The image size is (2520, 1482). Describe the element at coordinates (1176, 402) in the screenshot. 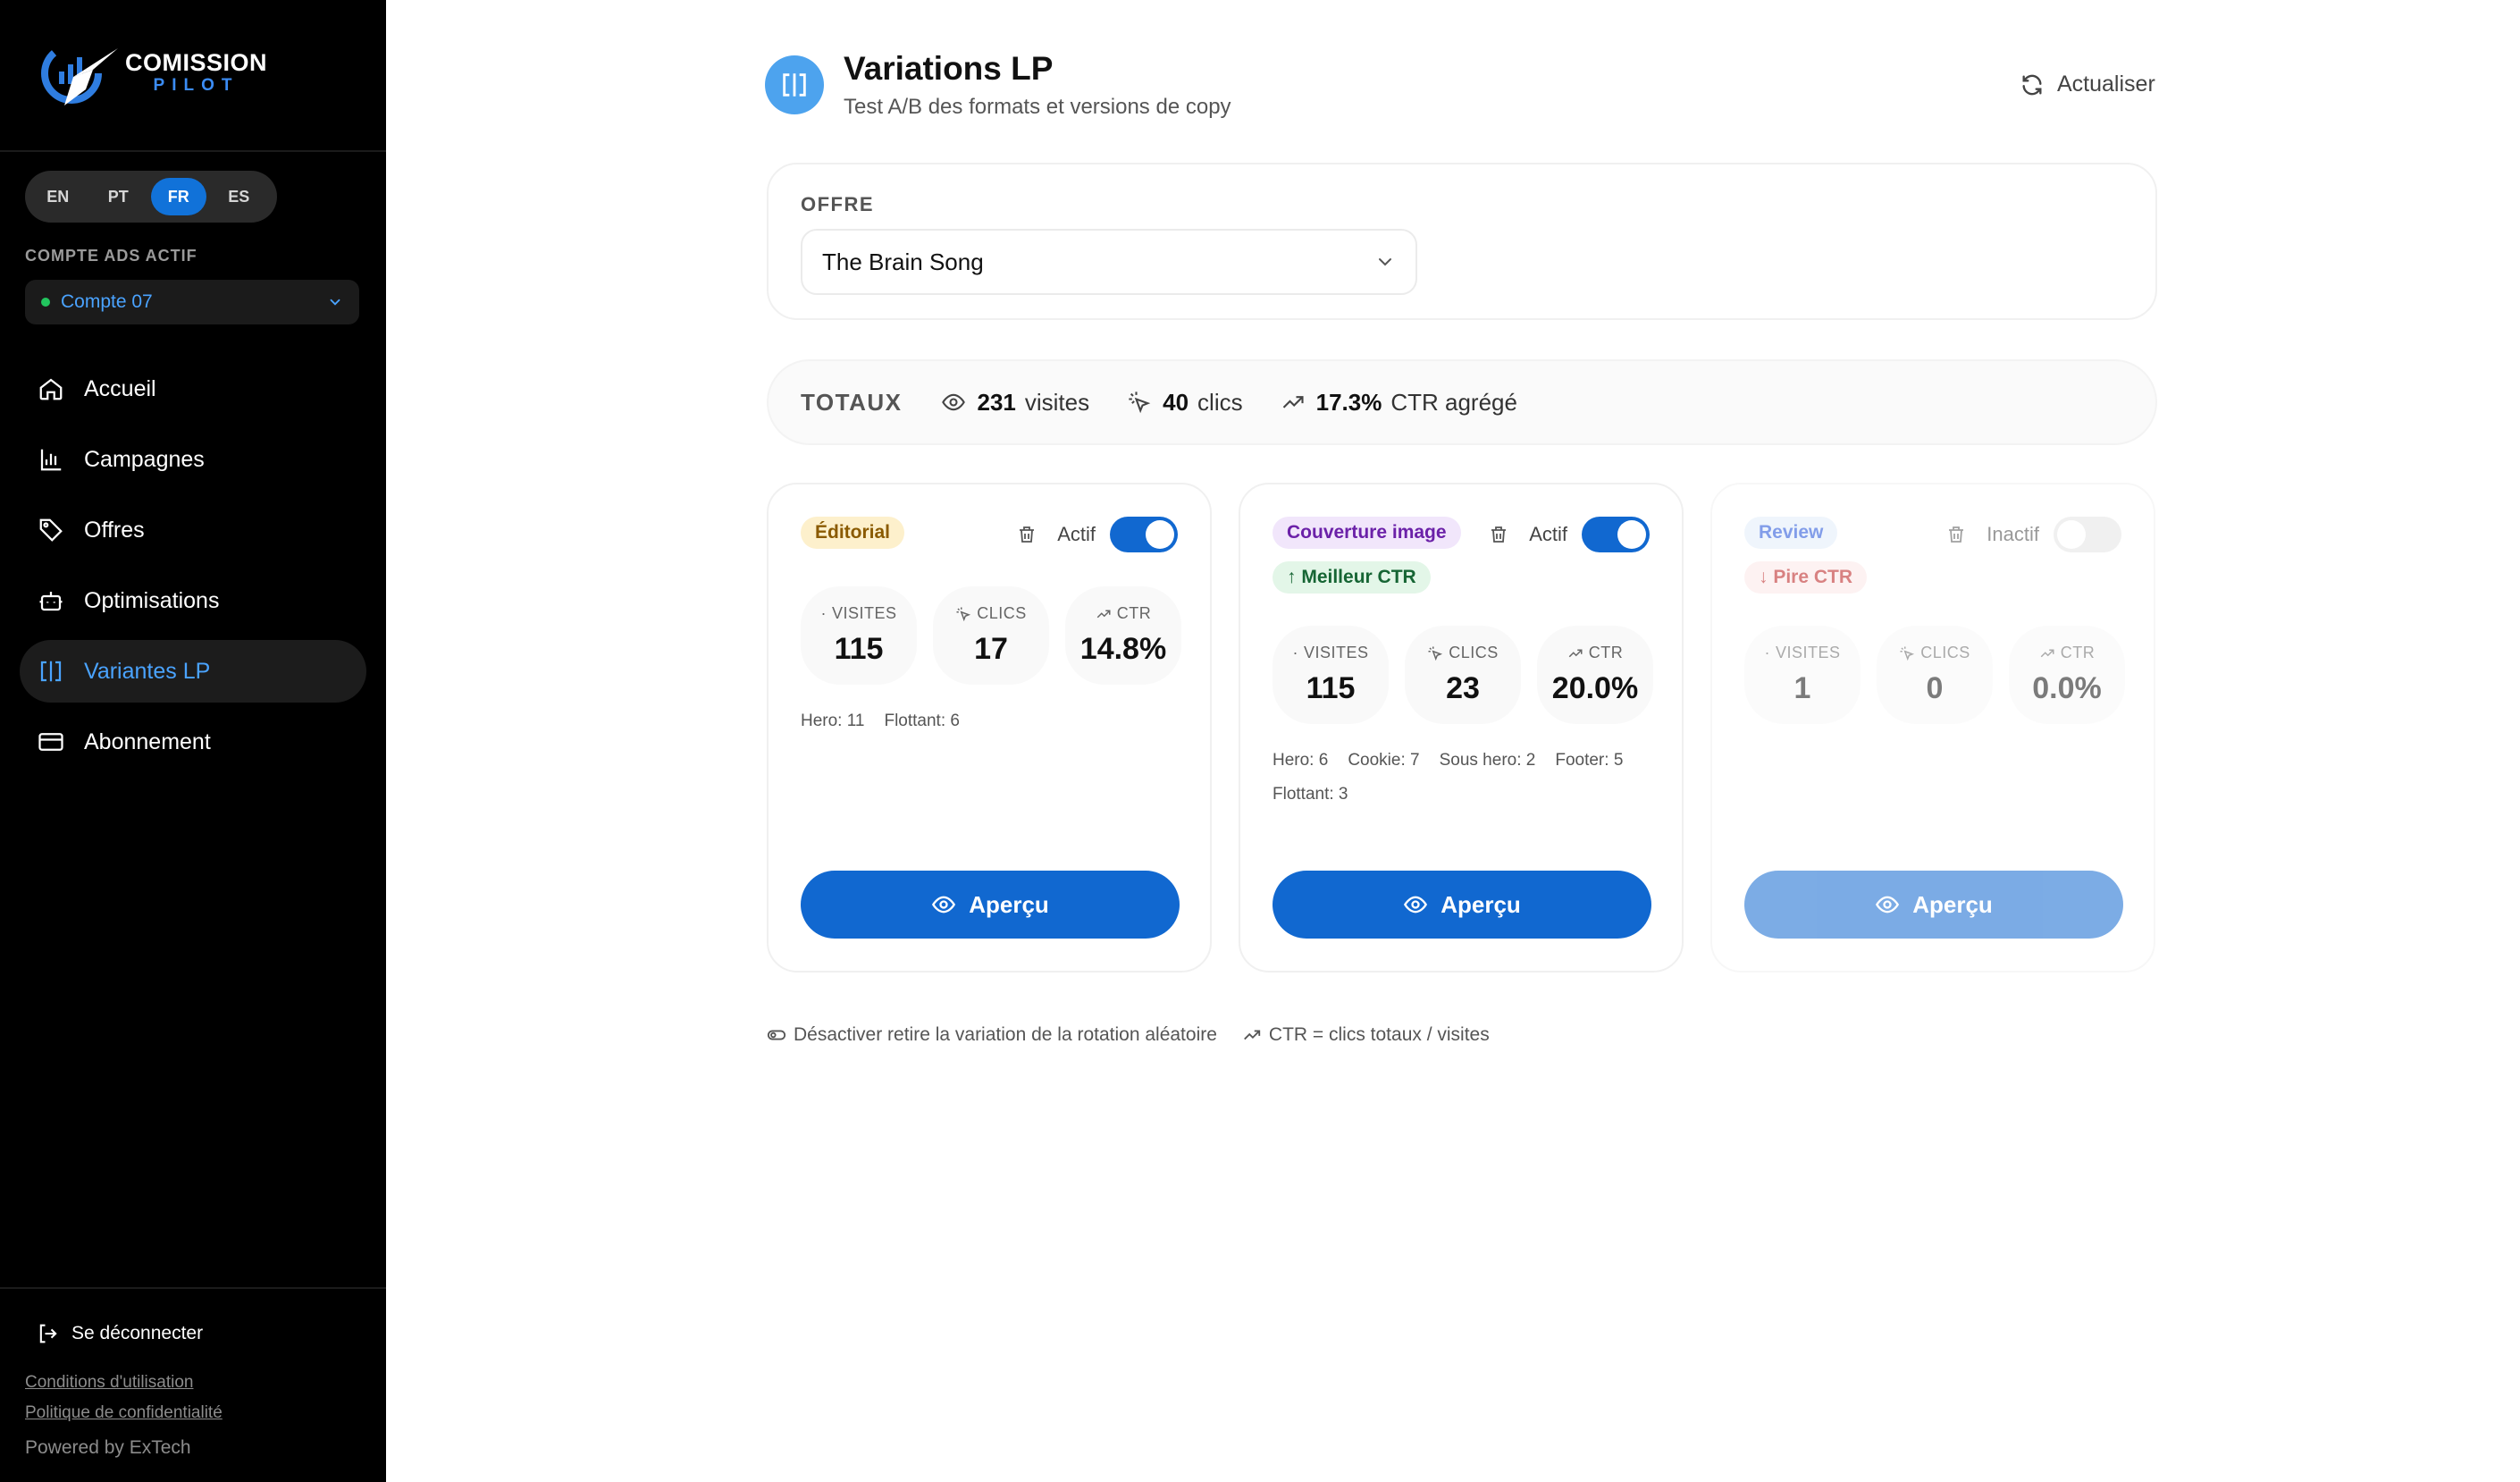

I see `totals-clicks-value: 40` at that location.